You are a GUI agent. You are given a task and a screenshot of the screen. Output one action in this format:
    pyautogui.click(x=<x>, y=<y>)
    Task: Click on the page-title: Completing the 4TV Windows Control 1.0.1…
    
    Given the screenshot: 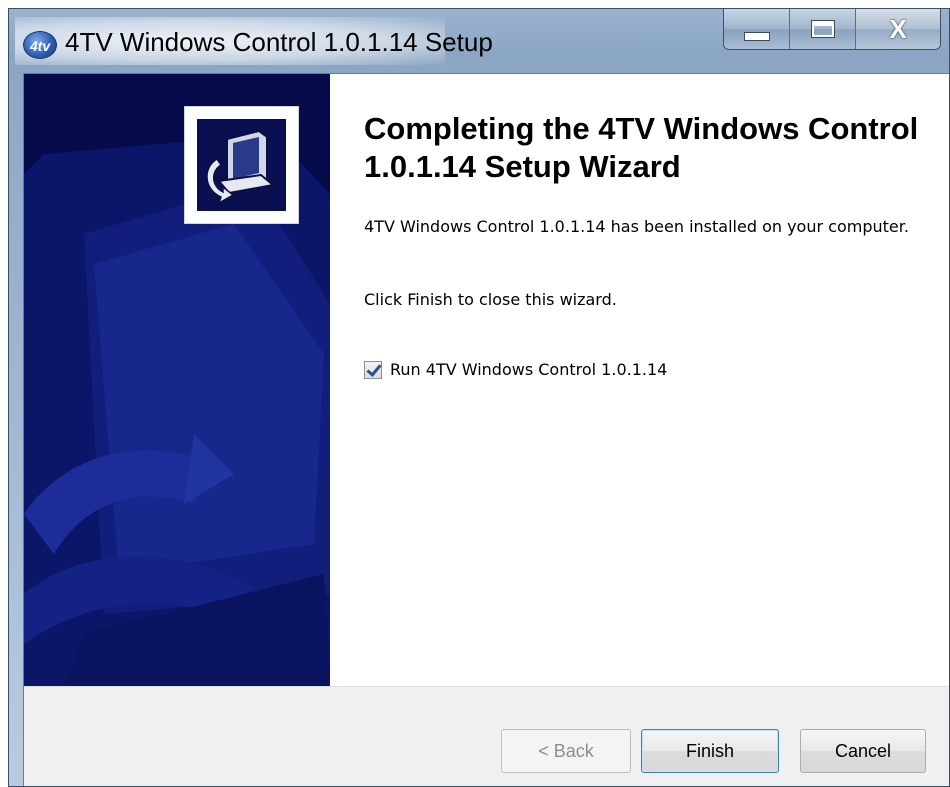 What is the action you would take?
    pyautogui.click(x=641, y=147)
    